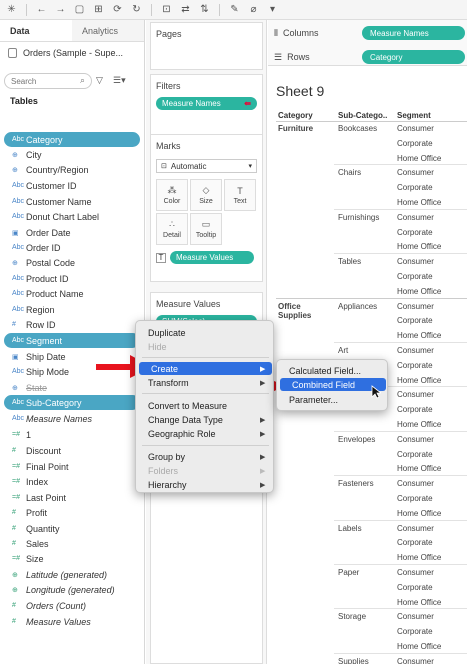 The image size is (467, 664). I want to click on subcategory-cell: Labels, so click(350, 528).